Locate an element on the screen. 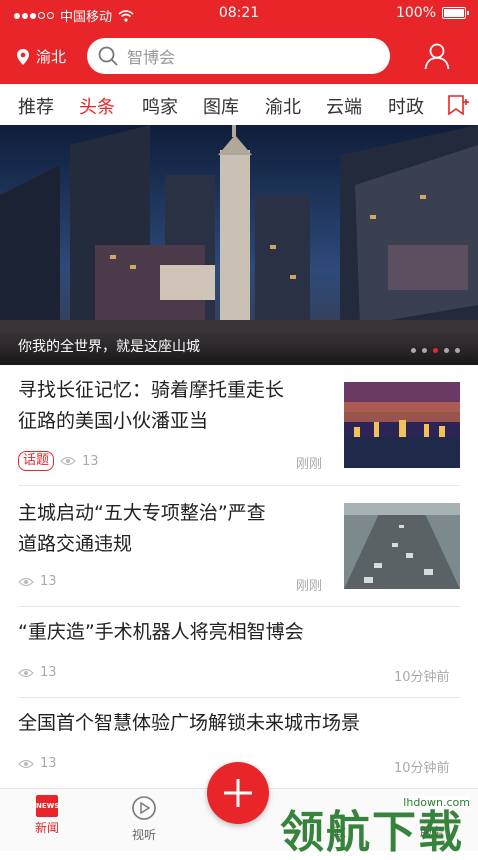 The image size is (478, 860). news-meta: 话题 13 is located at coordinates (58, 461).